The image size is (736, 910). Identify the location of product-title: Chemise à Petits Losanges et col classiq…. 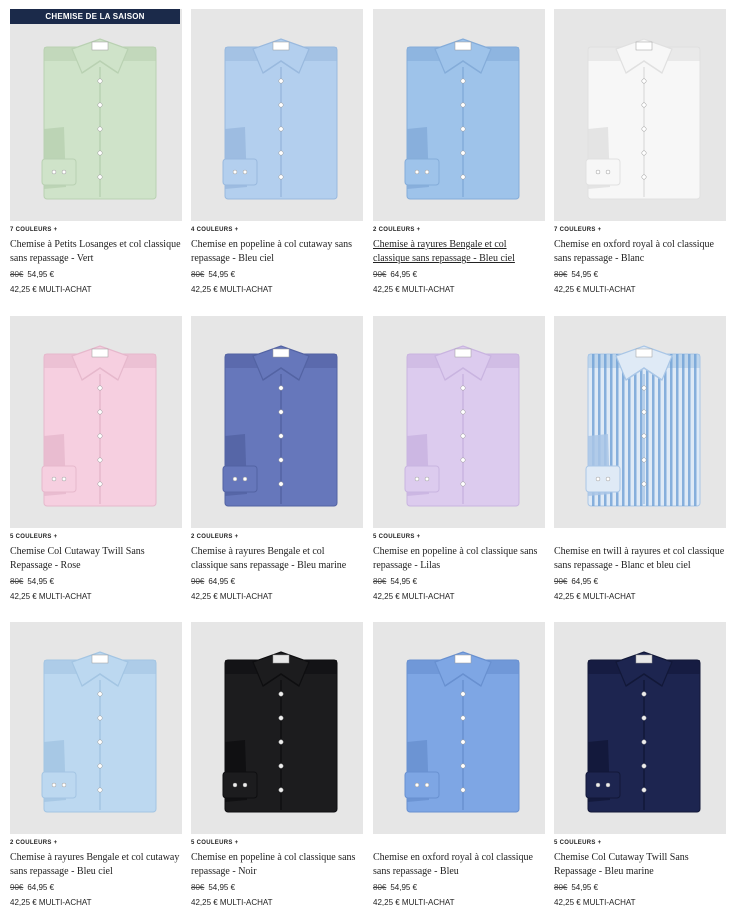
(96, 252).